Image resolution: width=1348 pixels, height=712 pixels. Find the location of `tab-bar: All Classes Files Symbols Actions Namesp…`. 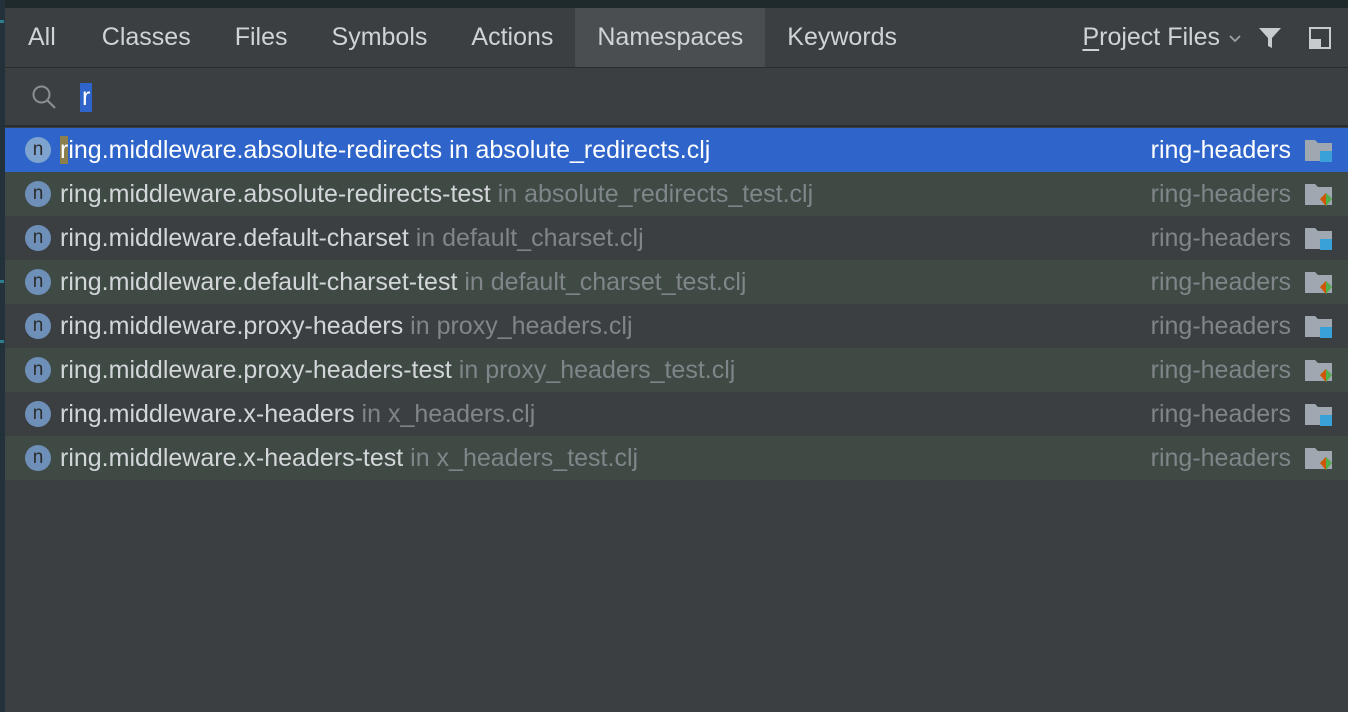

tab-bar: All Classes Files Symbols Actions Namesp… is located at coordinates (676, 38).